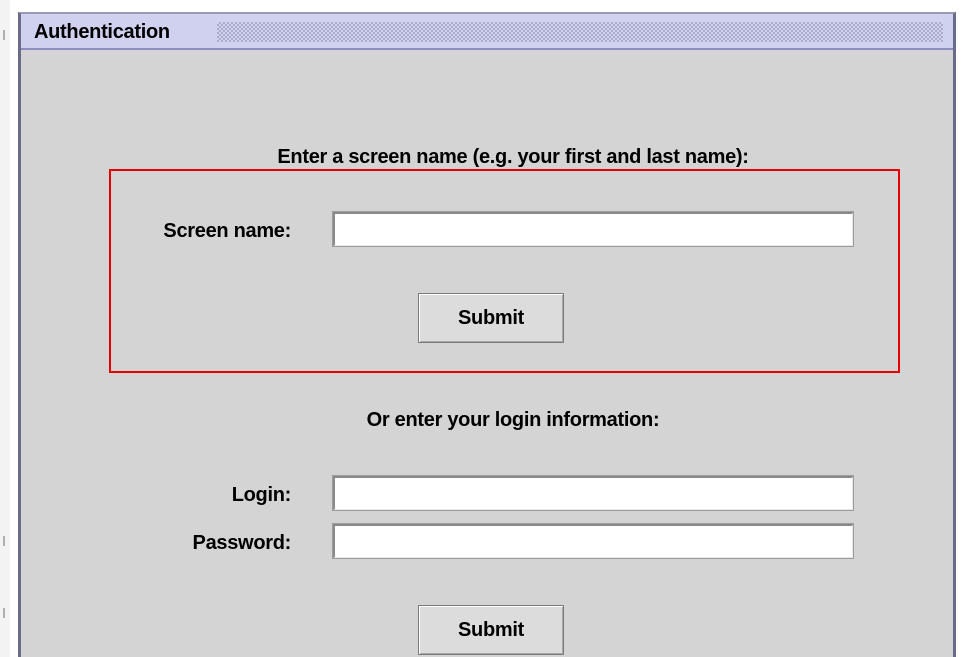 The height and width of the screenshot is (657, 964). What do you see at coordinates (593, 229) in the screenshot?
I see `screen-name-input` at bounding box center [593, 229].